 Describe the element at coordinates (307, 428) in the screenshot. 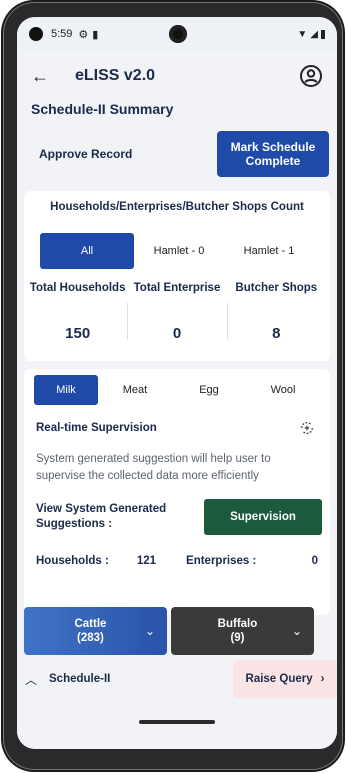

I see `sync-icon` at that location.